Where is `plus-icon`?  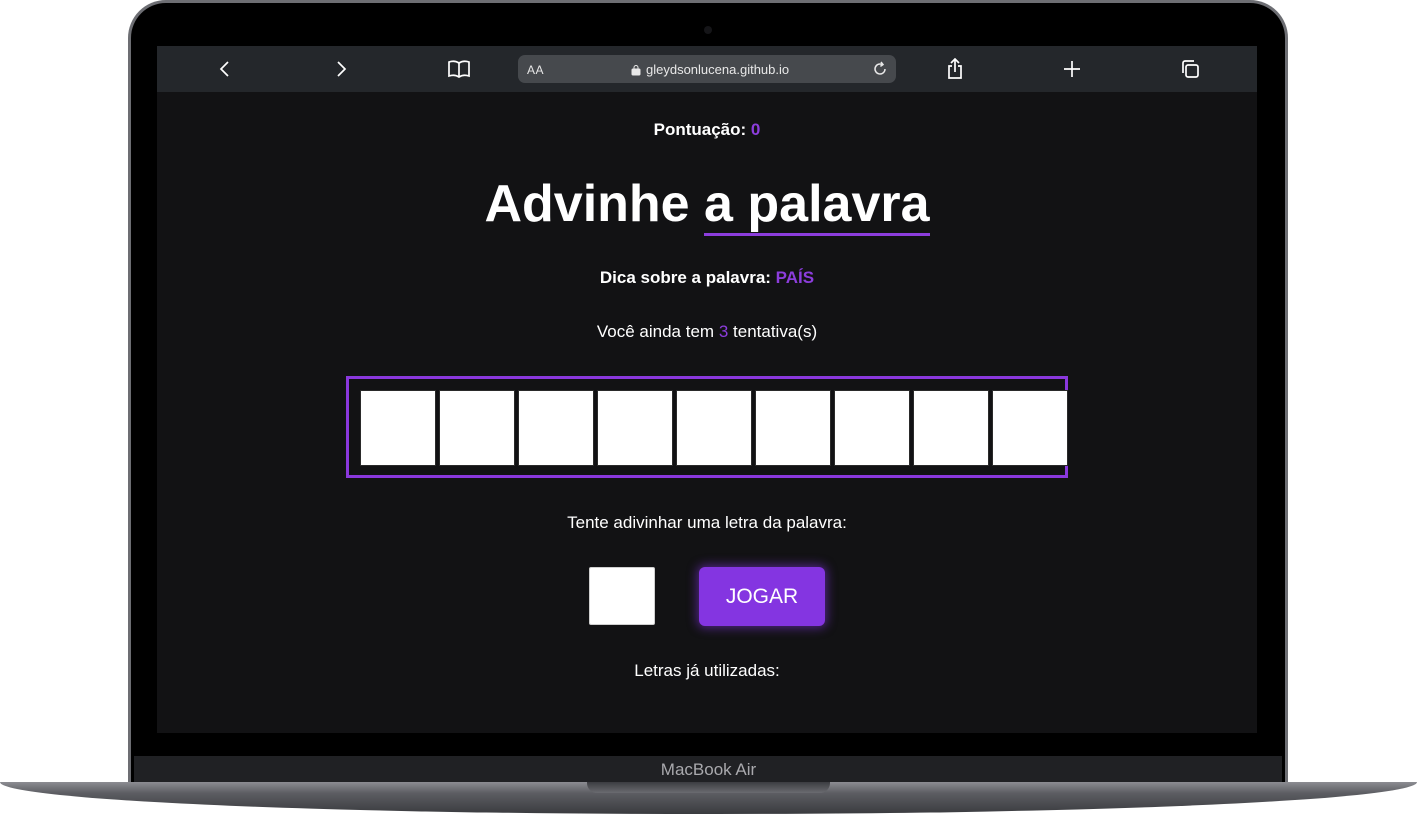
plus-icon is located at coordinates (1072, 69).